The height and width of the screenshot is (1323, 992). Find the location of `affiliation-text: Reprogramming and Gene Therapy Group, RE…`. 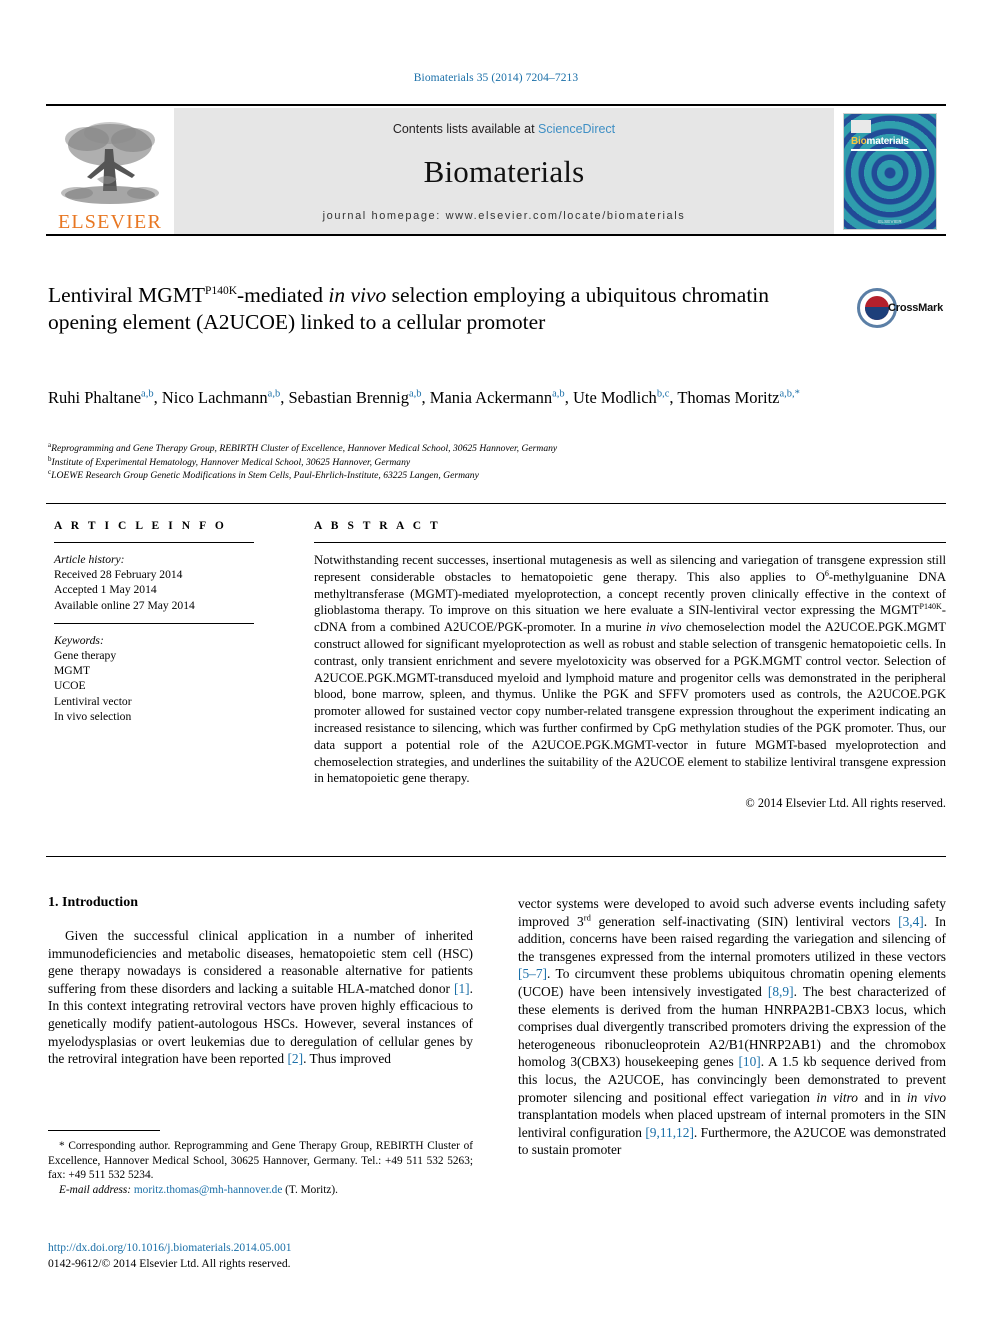

affiliation-text: Reprogramming and Gene Therapy Group, RE… is located at coordinates (304, 448).